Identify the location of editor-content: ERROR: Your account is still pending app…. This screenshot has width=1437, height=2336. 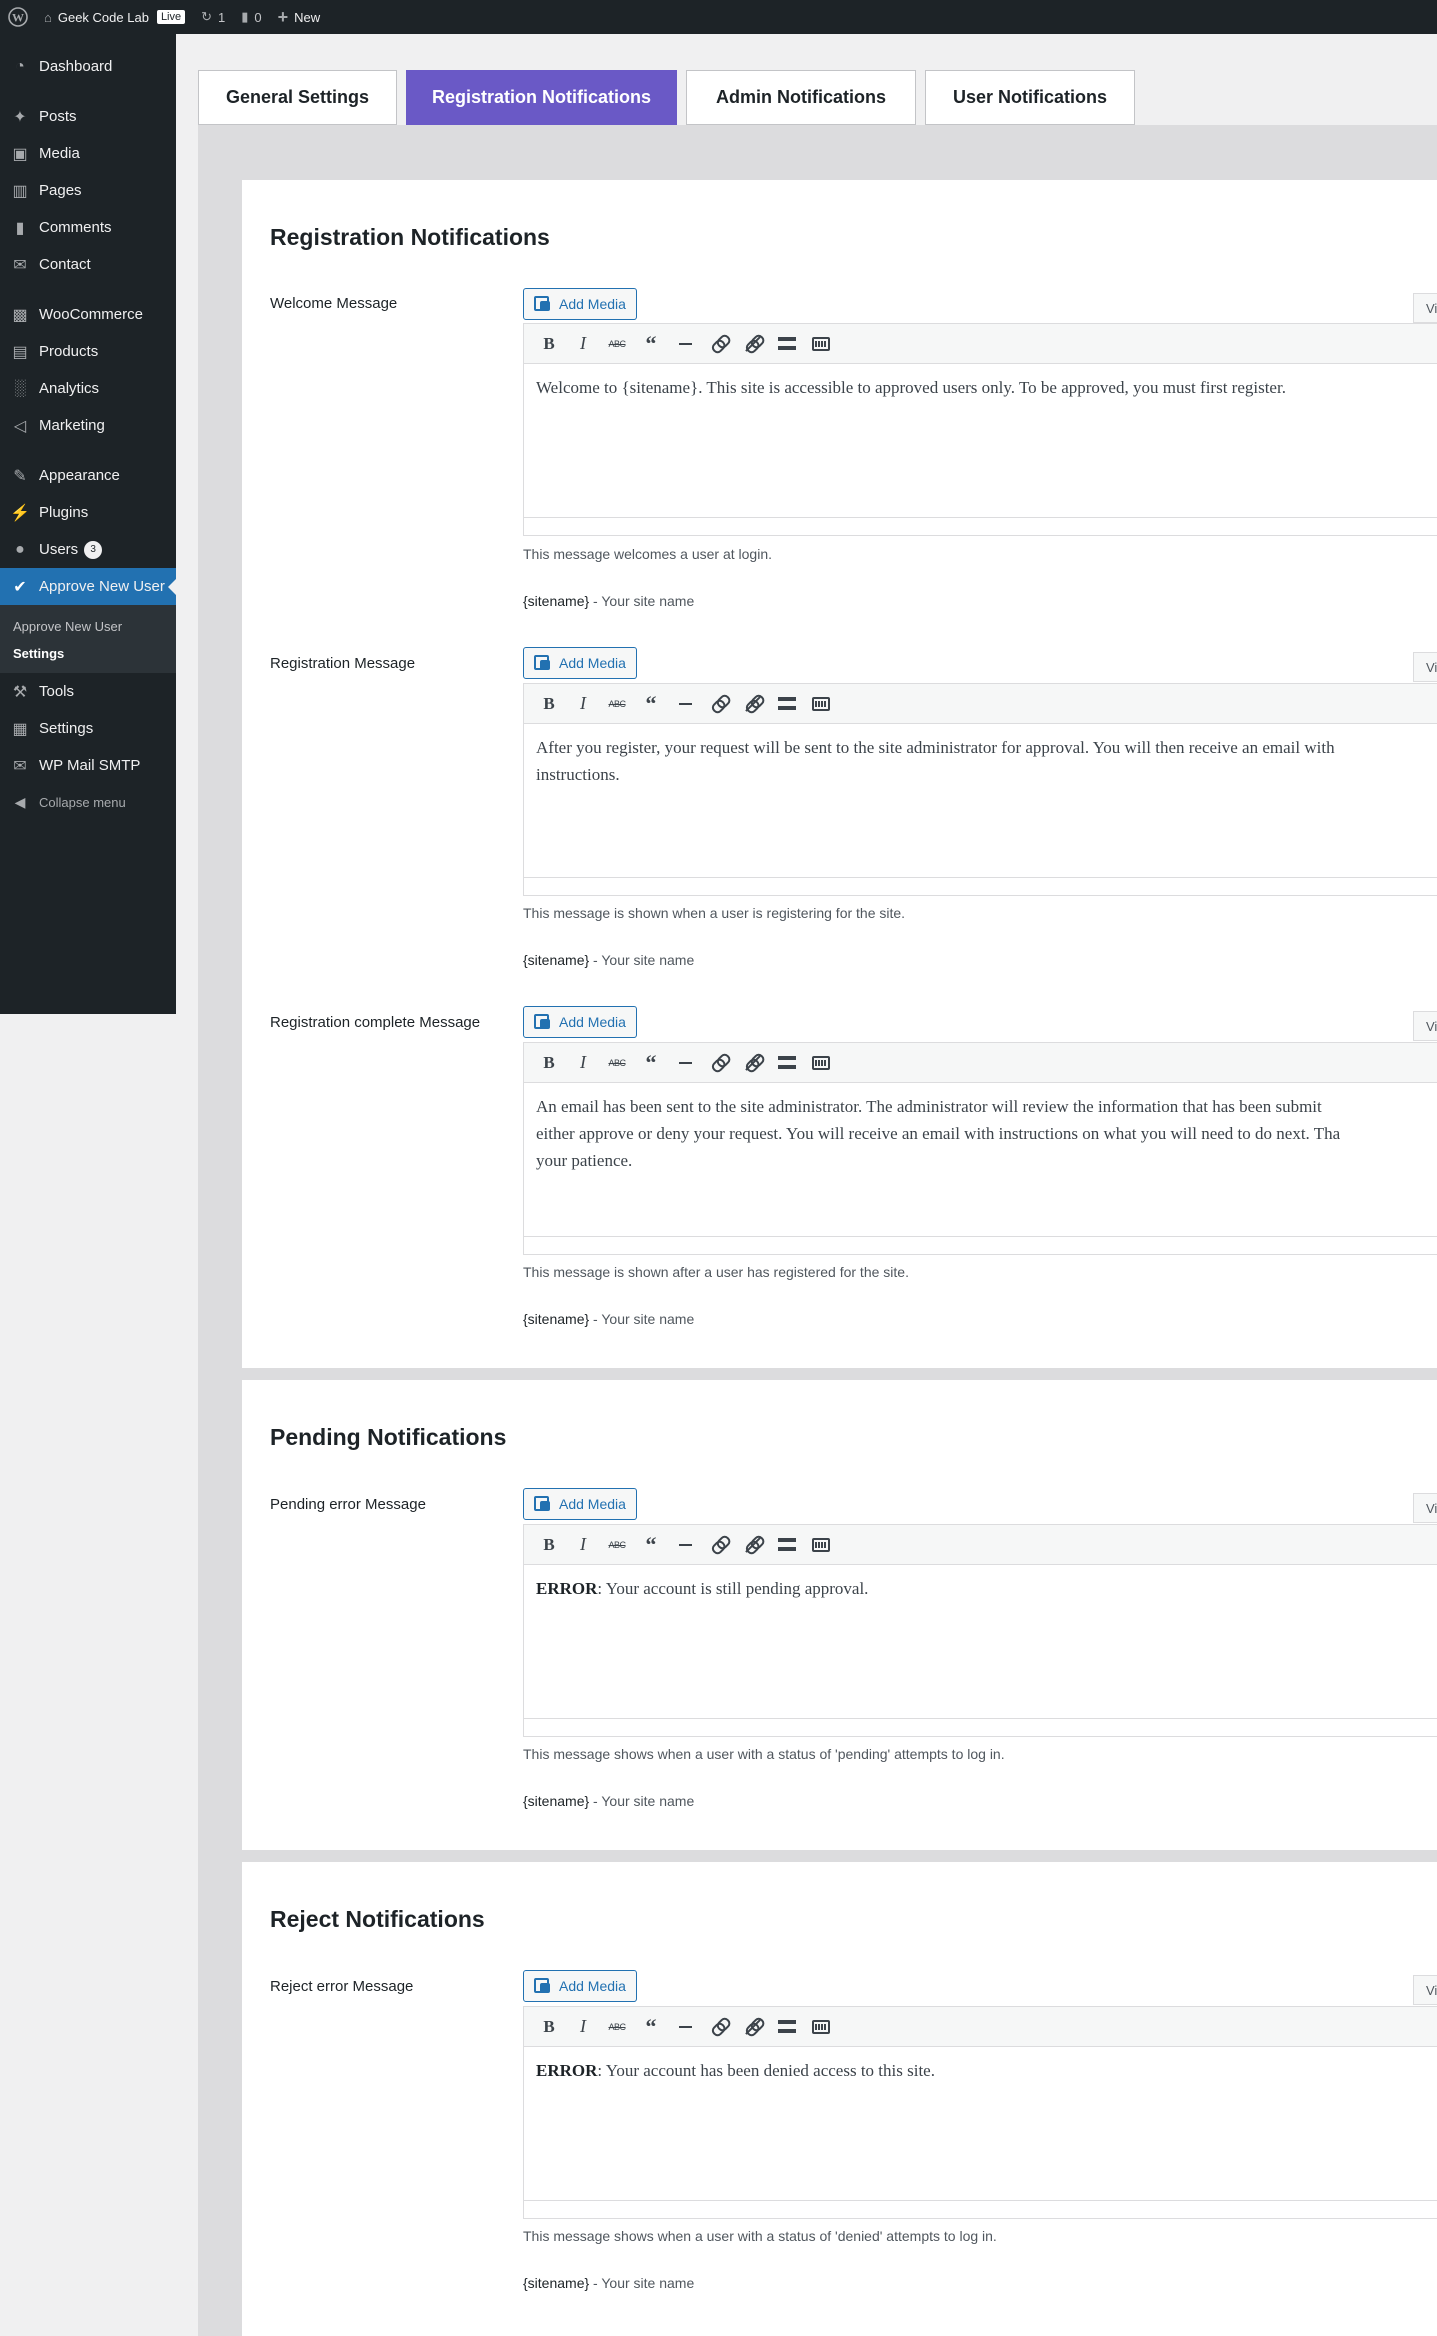
(980, 1583).